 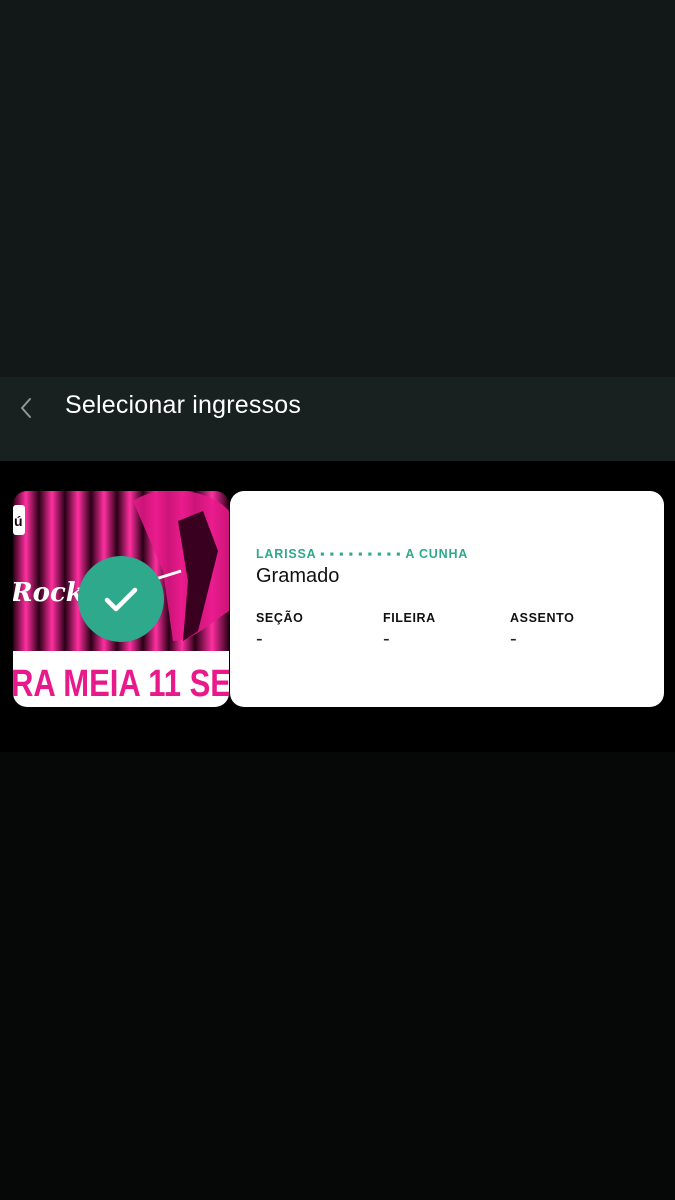 What do you see at coordinates (298, 576) in the screenshot?
I see `event-name: Gramado` at bounding box center [298, 576].